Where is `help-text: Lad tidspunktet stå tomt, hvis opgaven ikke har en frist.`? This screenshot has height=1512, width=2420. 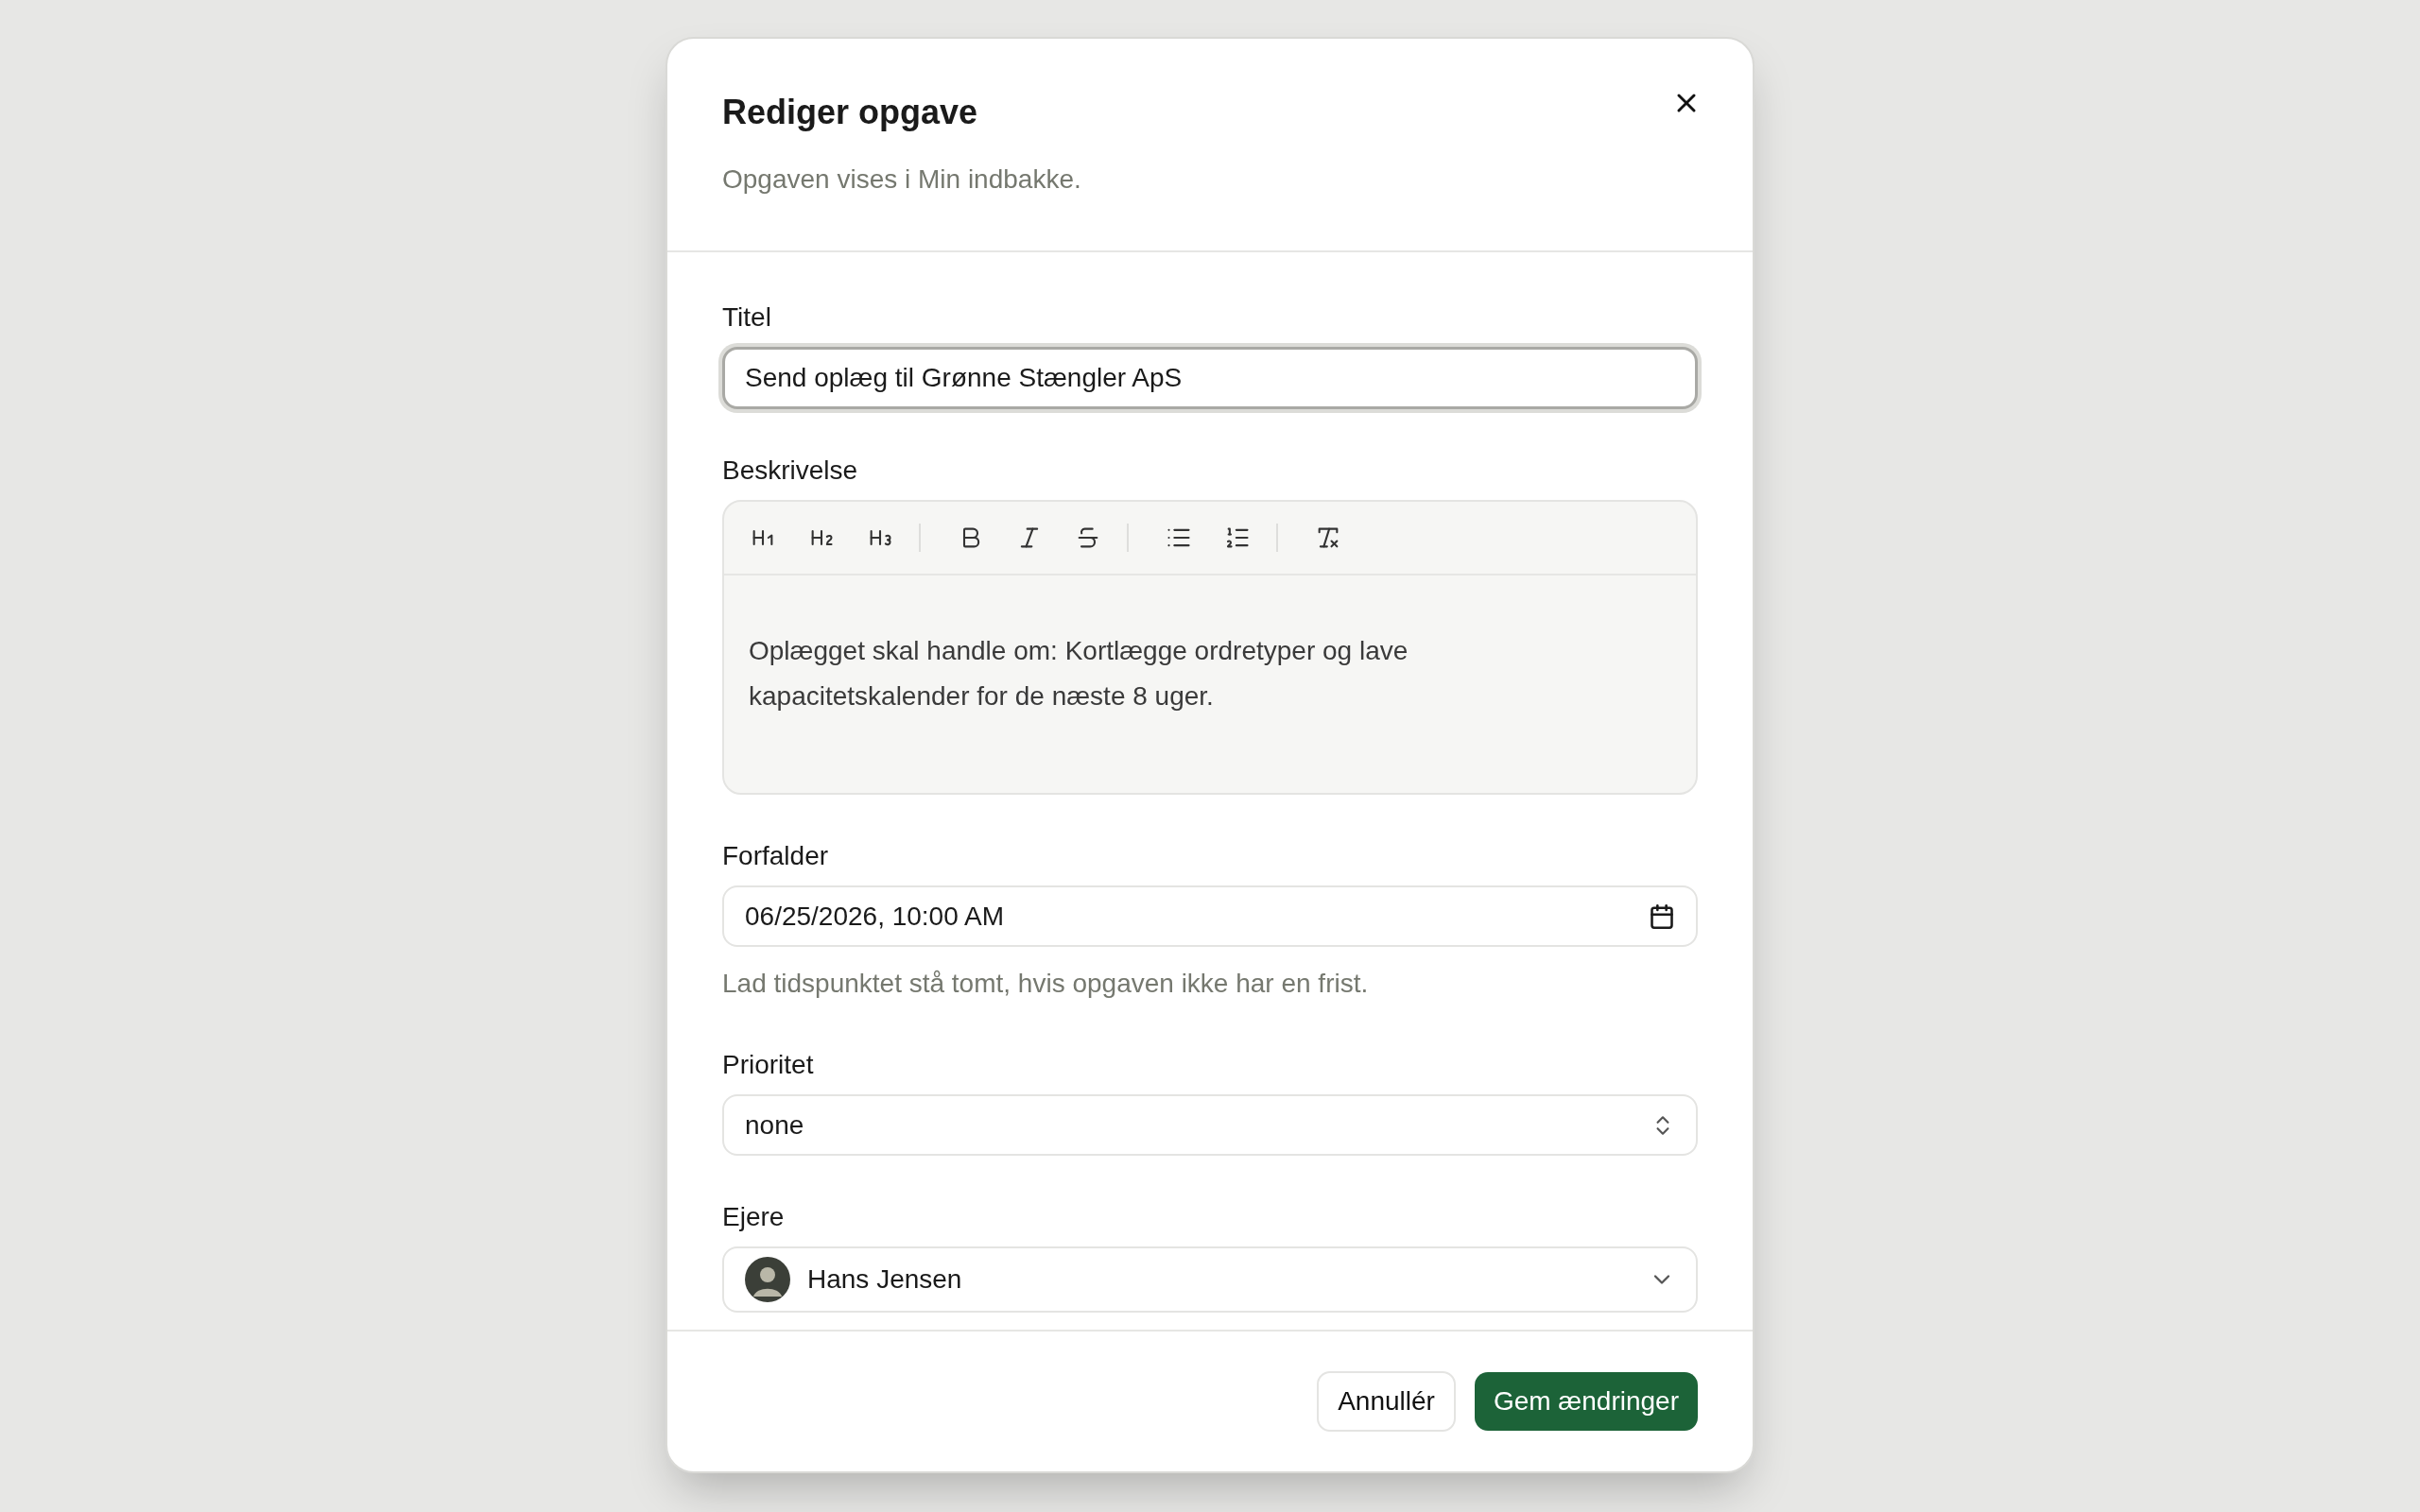 help-text: Lad tidspunktet stå tomt, hvis opgaven ikke har en frist. is located at coordinates (1046, 984).